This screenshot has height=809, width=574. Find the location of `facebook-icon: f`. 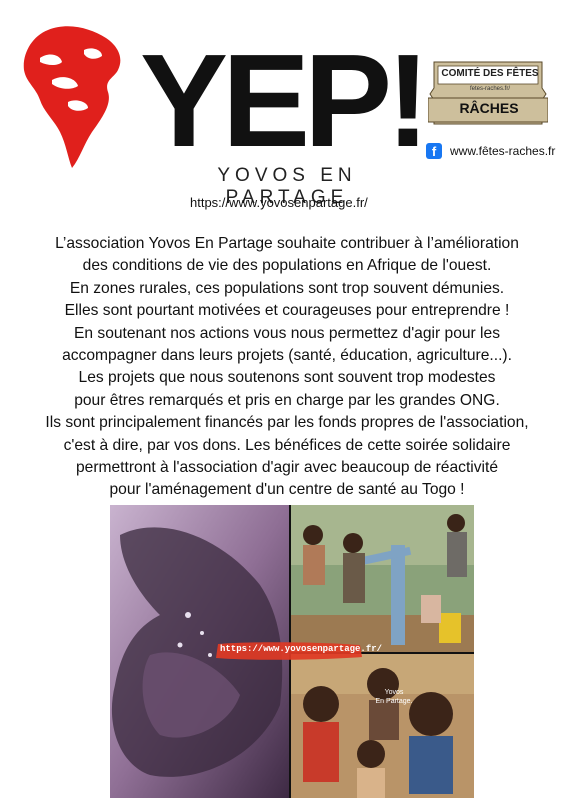

facebook-icon: f is located at coordinates (434, 151).